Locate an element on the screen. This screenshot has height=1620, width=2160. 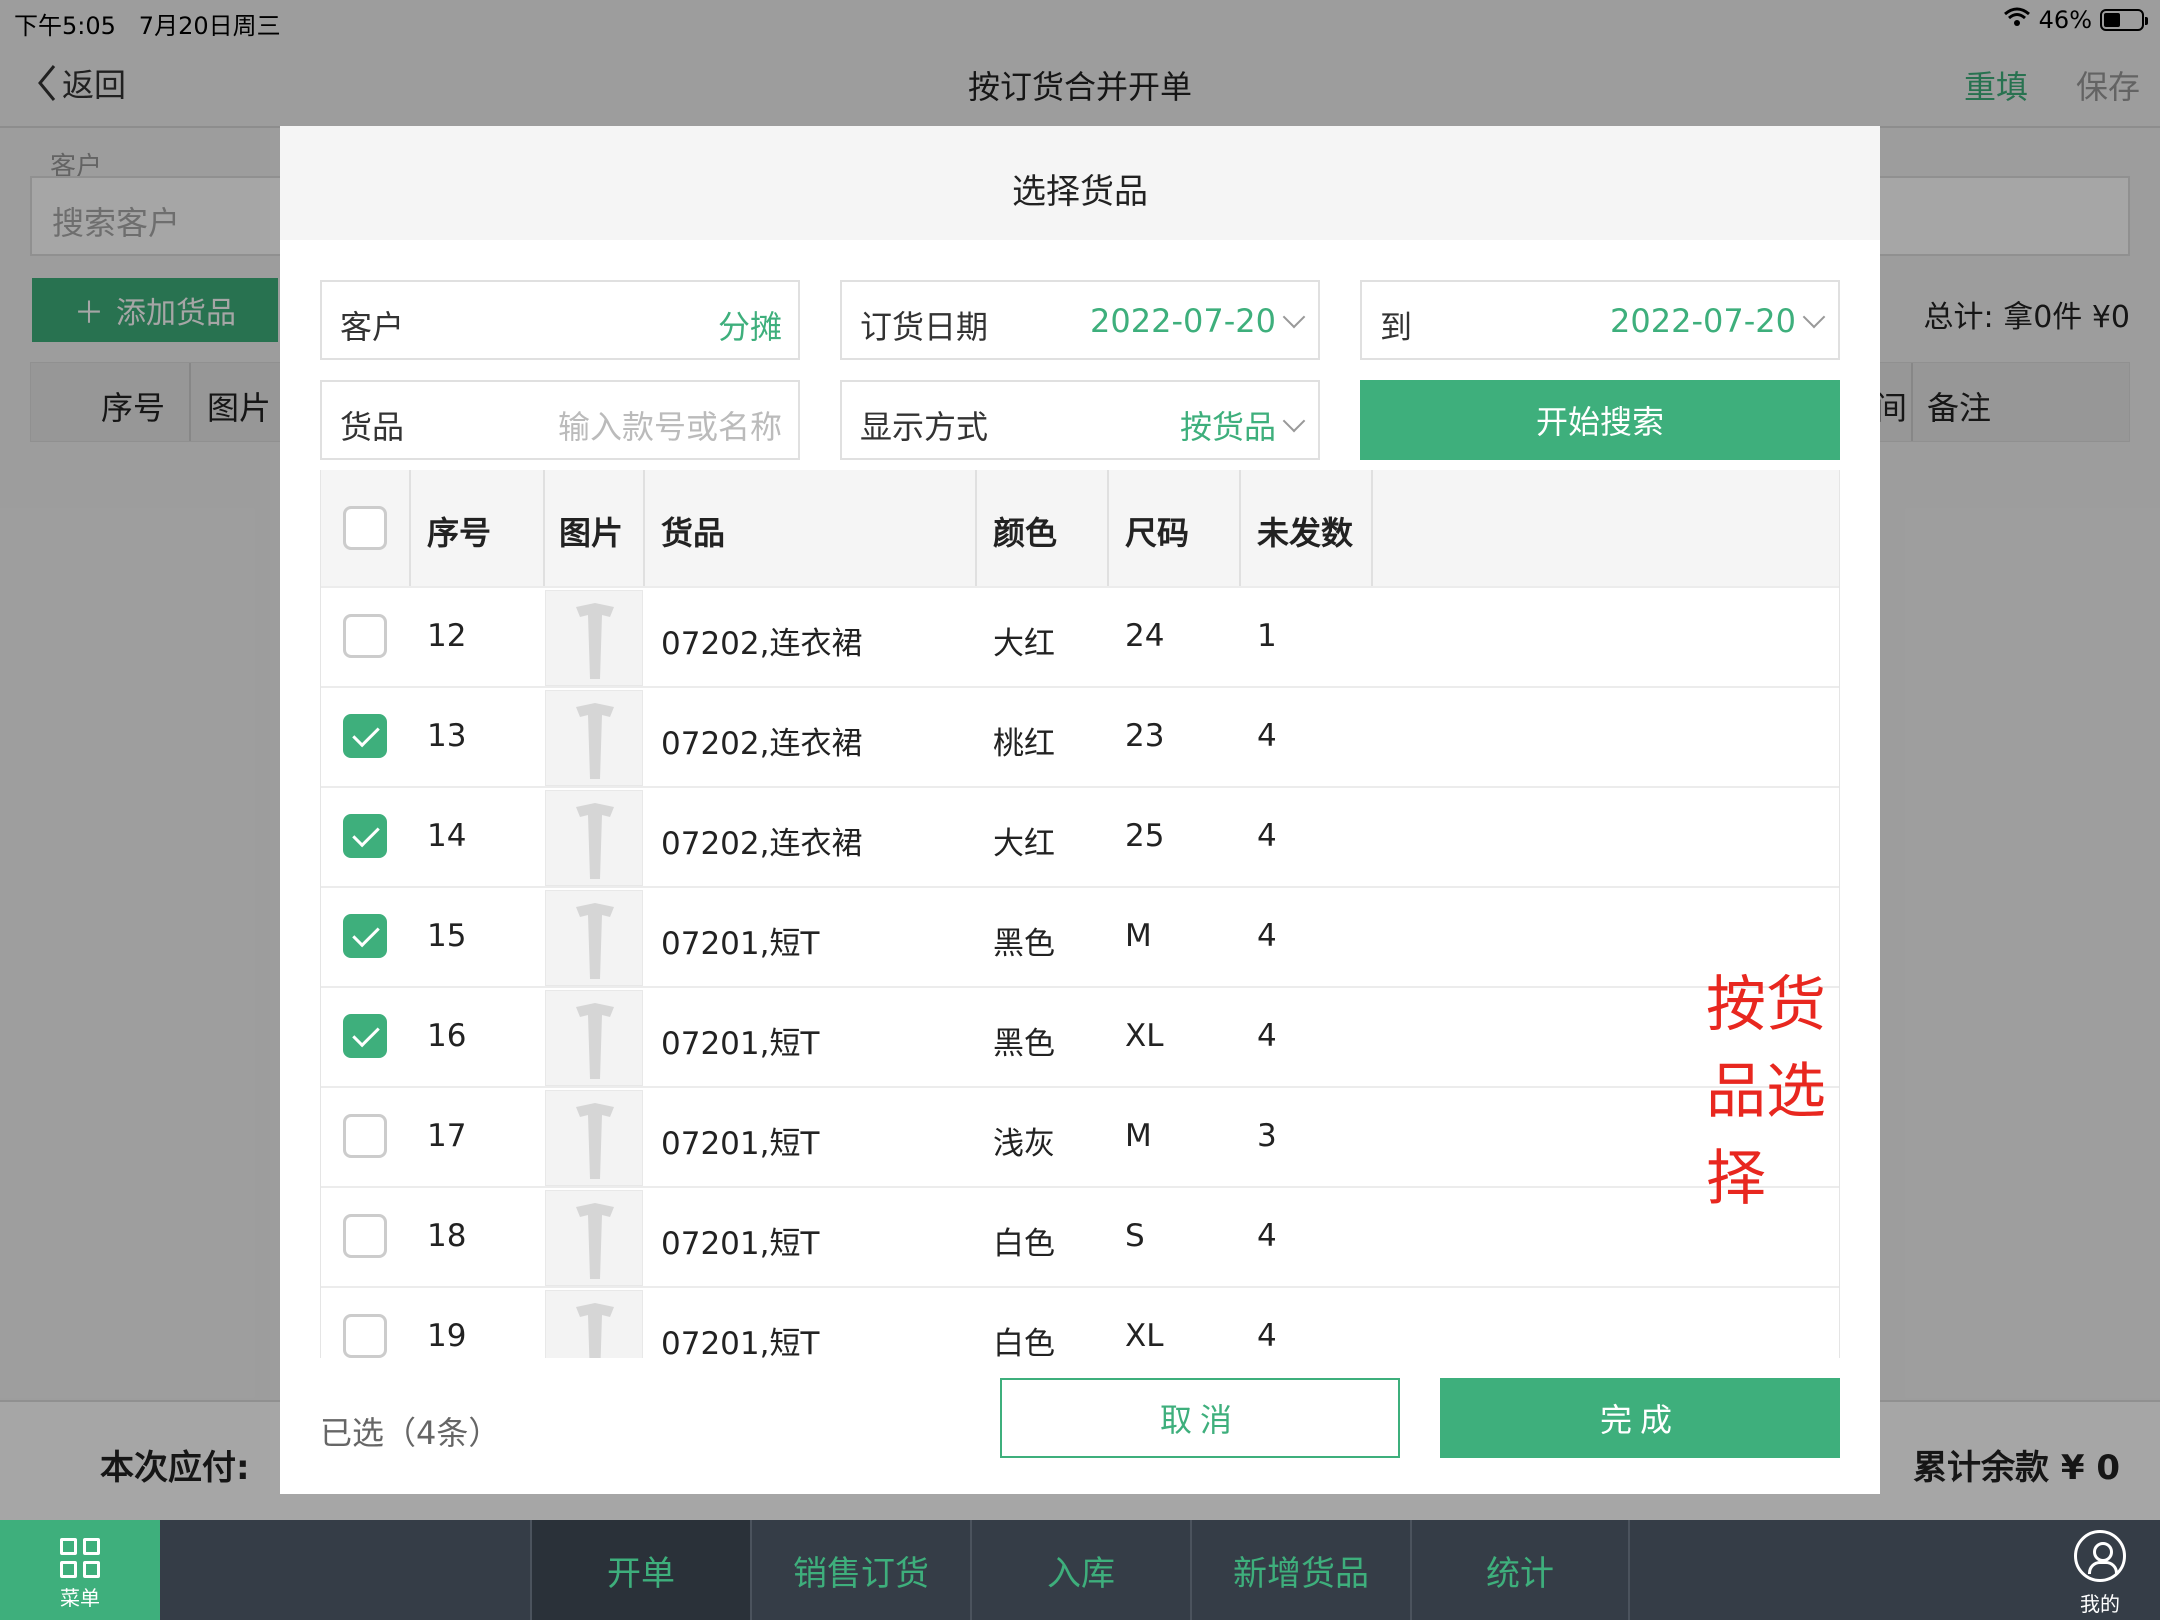
mine-button: 我的 is located at coordinates (2100, 1573).